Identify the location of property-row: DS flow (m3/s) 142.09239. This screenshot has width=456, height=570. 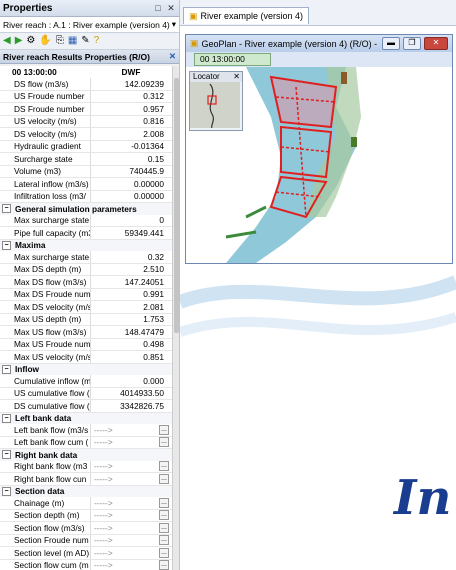
(86, 84).